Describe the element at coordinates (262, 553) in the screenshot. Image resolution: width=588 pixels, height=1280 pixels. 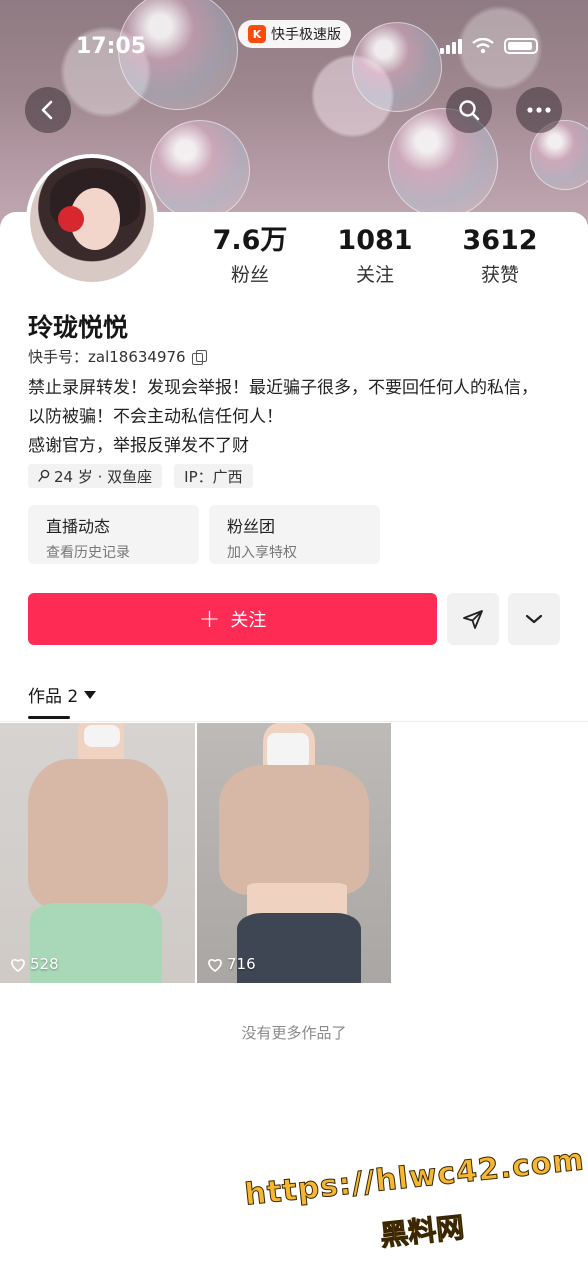
I see `quick-card-subtitle: 加入享特权` at that location.